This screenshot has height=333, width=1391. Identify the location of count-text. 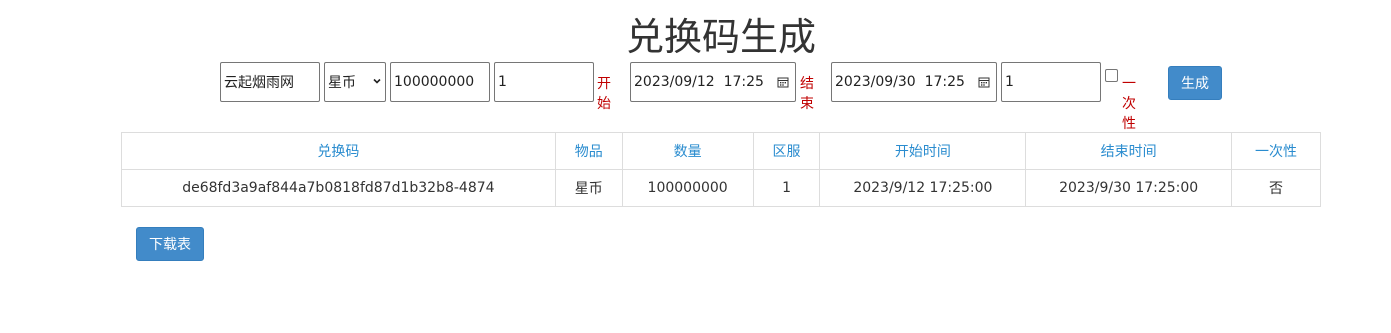
(1051, 82).